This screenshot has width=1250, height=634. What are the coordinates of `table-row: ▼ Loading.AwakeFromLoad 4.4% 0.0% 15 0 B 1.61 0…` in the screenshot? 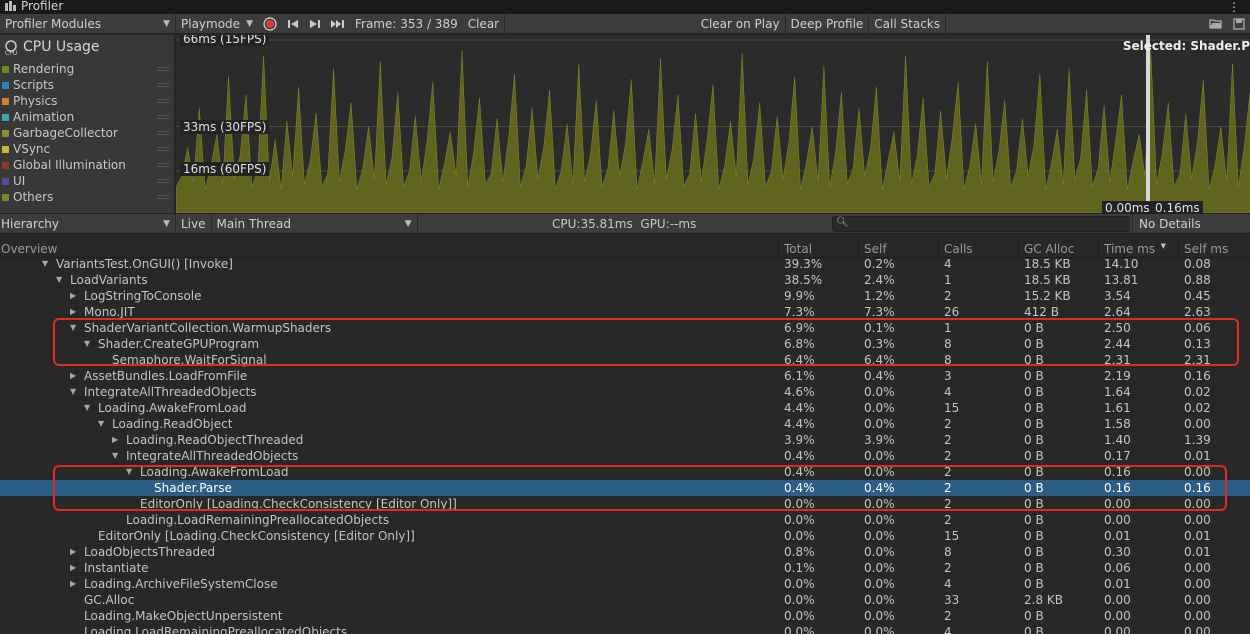 It's located at (625, 408).